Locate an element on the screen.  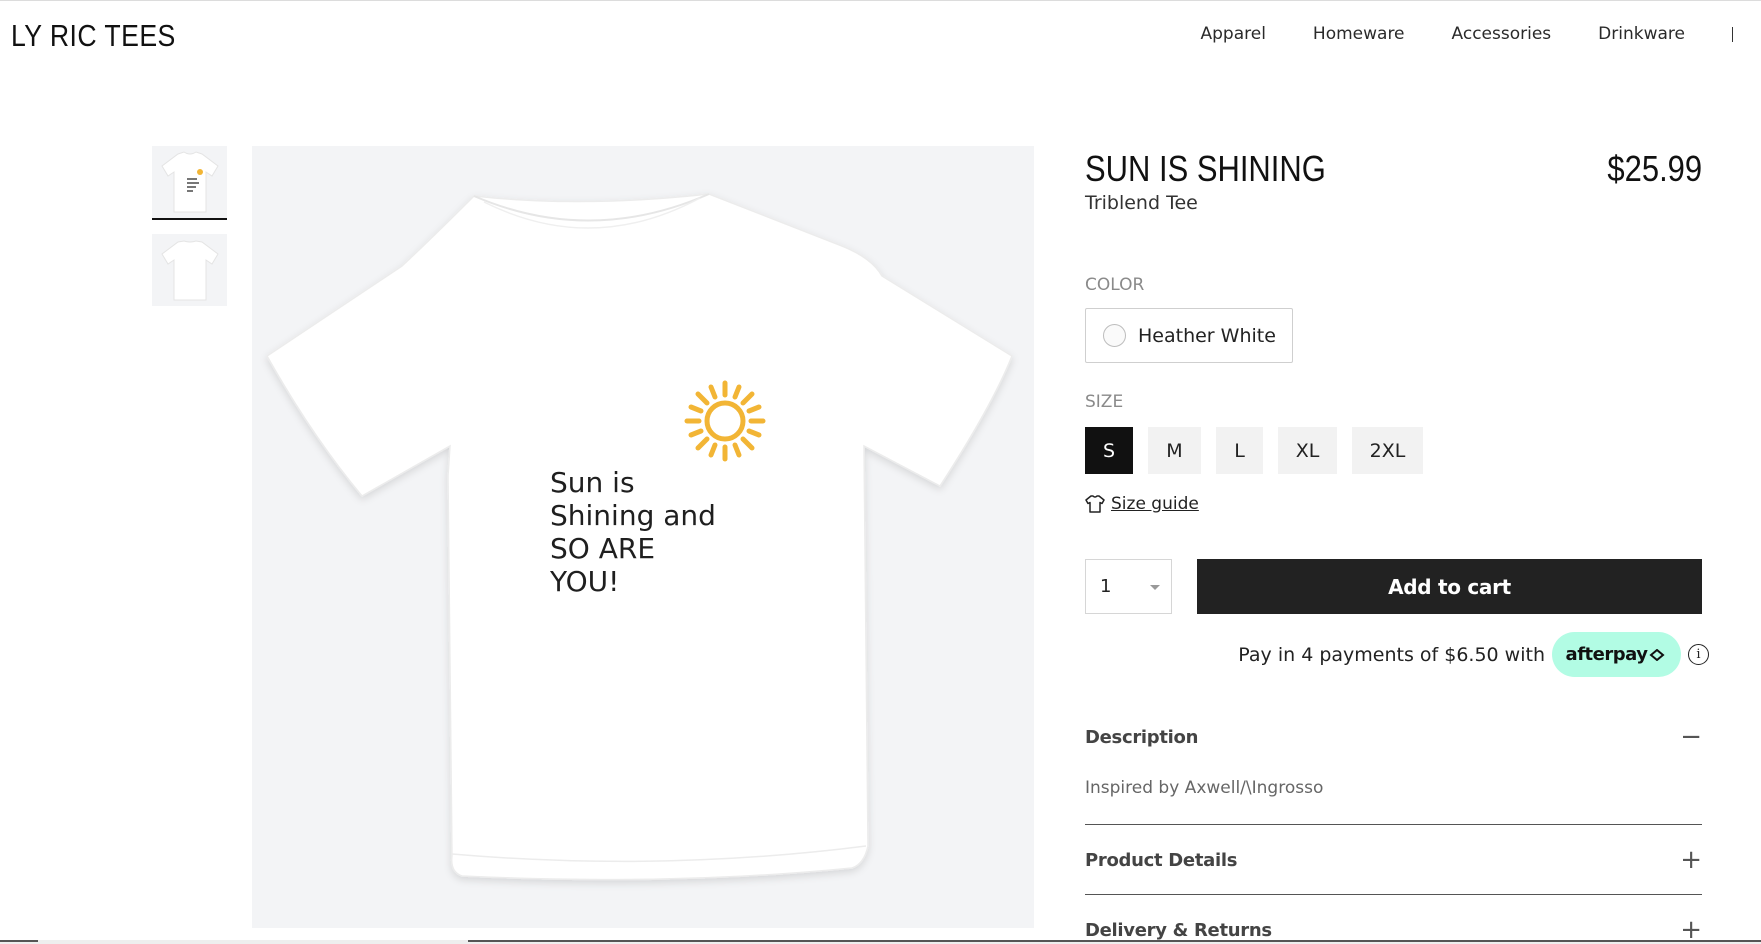
size-option-l: L is located at coordinates (1239, 450).